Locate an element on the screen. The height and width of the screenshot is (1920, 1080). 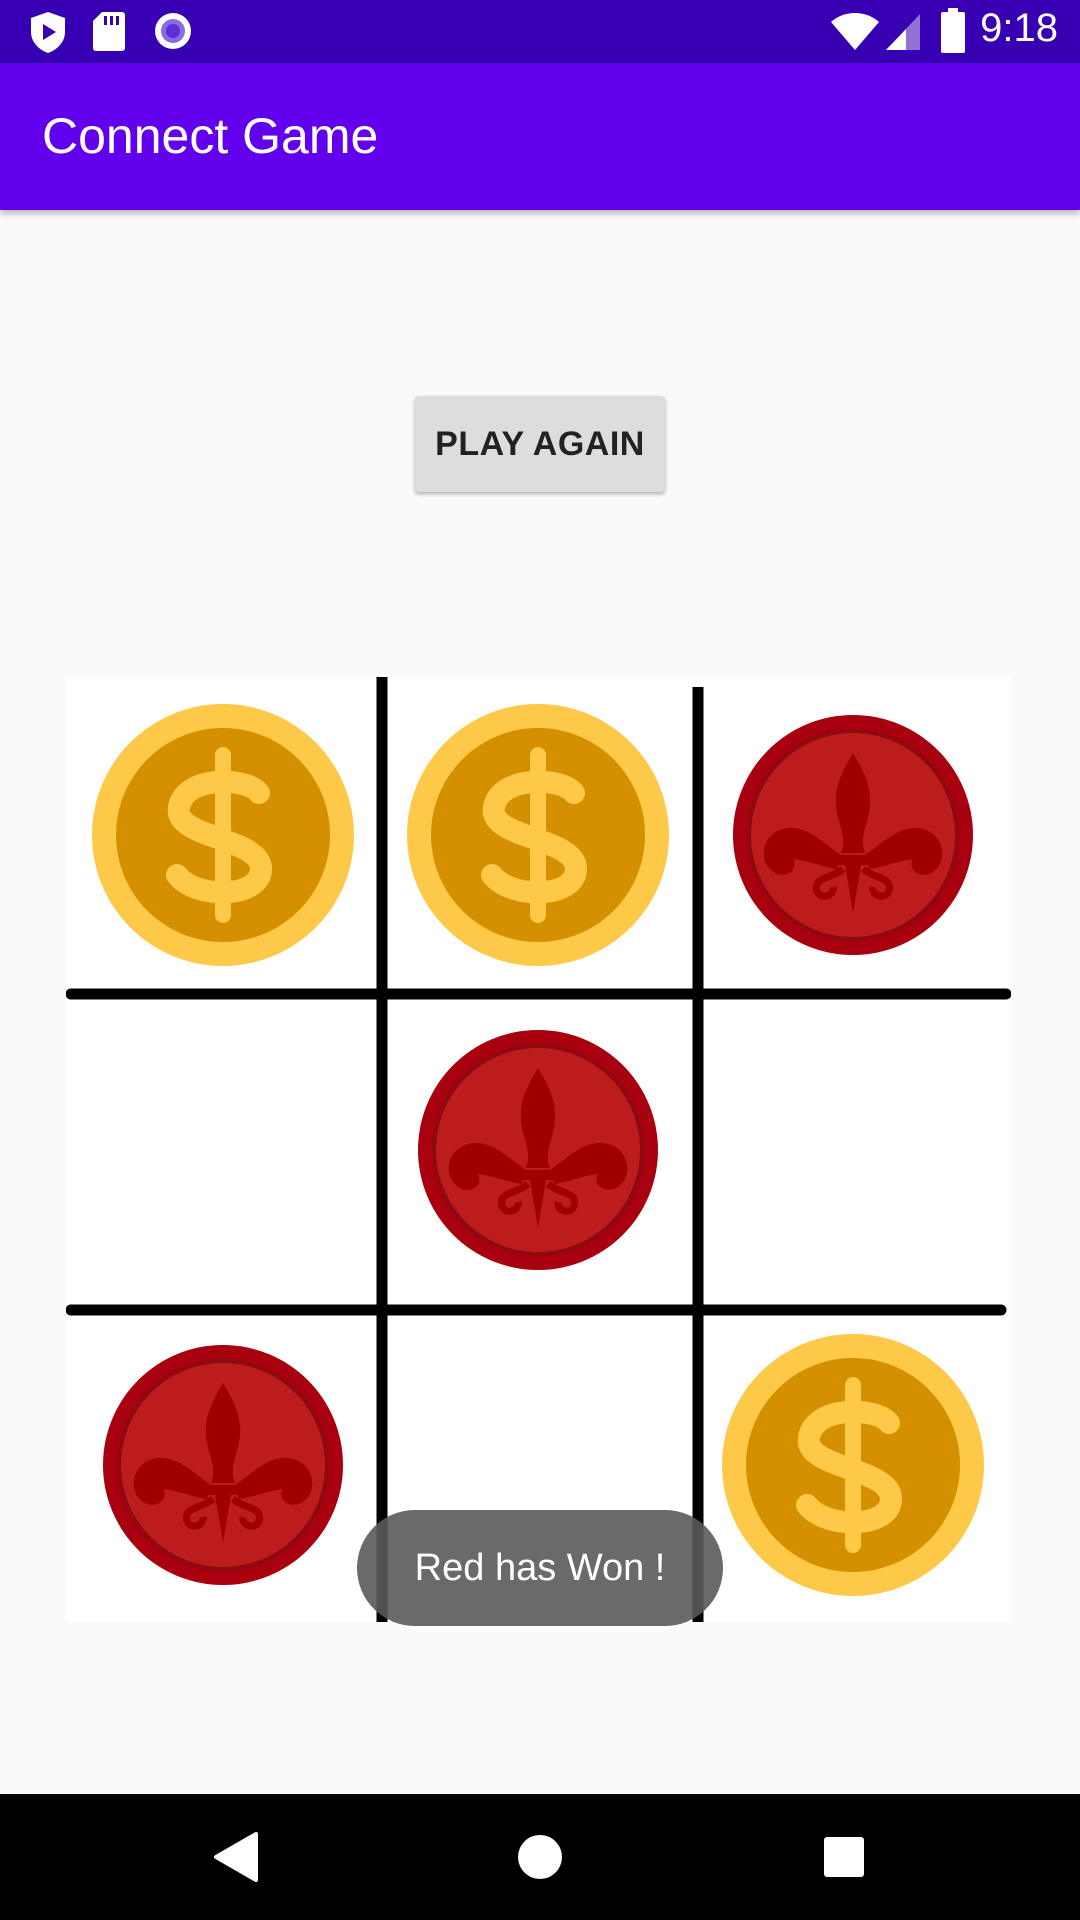
recents-icon is located at coordinates (844, 1857).